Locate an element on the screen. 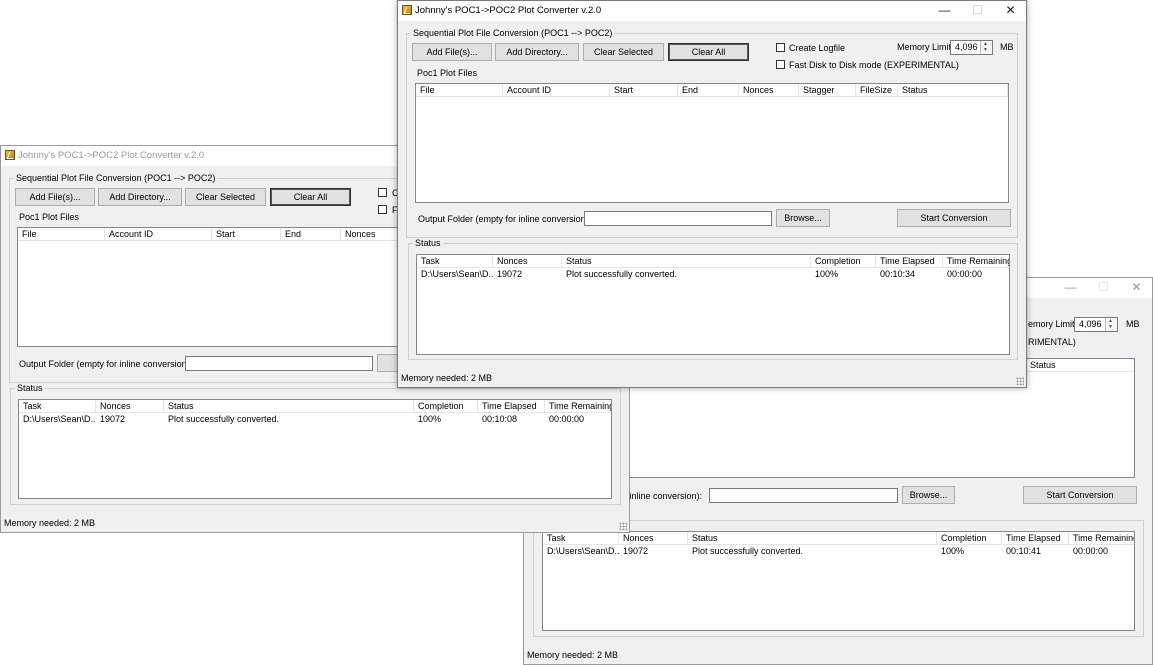 The height and width of the screenshot is (665, 1153). elapsed-cell: 00:10:34 is located at coordinates (898, 274).